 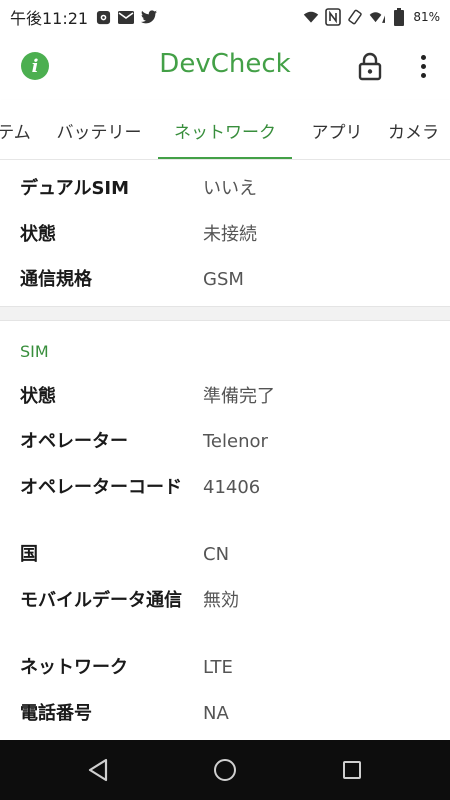 I want to click on row-label: 国, so click(x=29, y=554).